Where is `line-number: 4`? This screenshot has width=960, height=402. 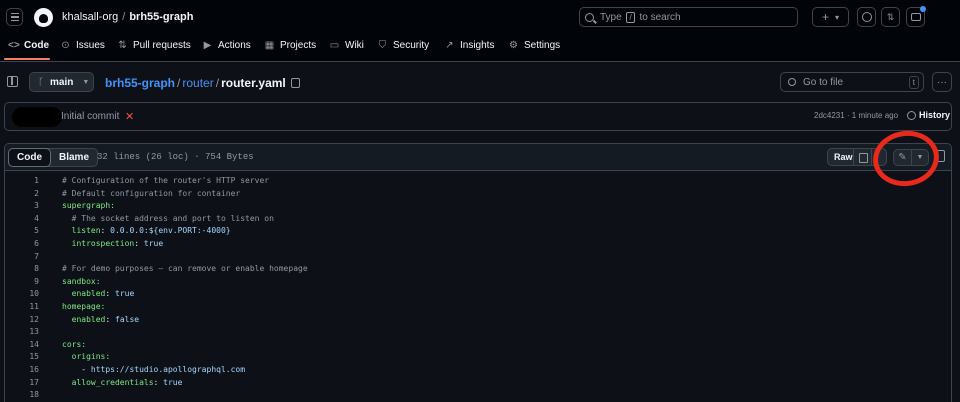 line-number: 4 is located at coordinates (22, 219).